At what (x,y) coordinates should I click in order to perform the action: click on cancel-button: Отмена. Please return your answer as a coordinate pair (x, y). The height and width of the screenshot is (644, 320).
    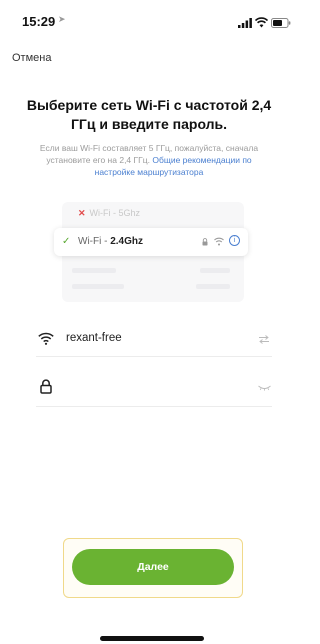
    Looking at the image, I should click on (31, 58).